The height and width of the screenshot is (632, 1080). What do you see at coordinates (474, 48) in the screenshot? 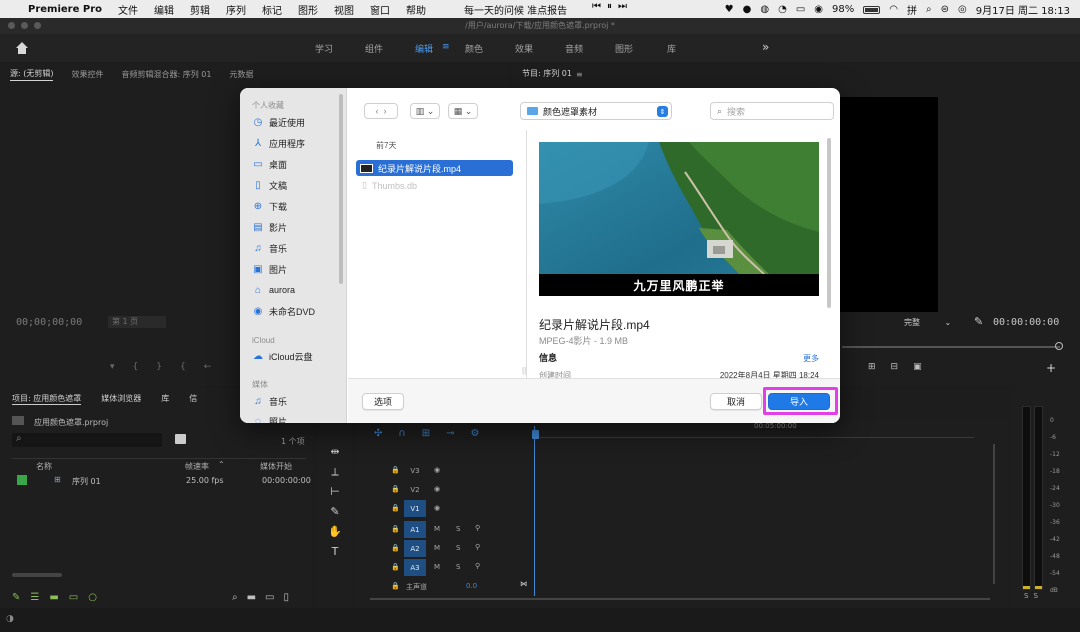
I see `workspace-color: 颜色` at bounding box center [474, 48].